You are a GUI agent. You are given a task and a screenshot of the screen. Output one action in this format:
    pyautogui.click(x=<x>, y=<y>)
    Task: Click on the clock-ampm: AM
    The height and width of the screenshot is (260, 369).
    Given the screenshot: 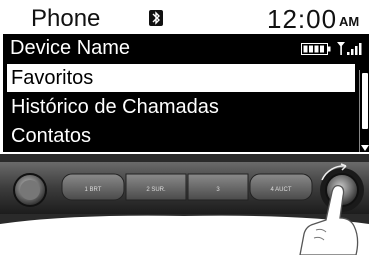 What is the action you would take?
    pyautogui.click(x=349, y=21)
    